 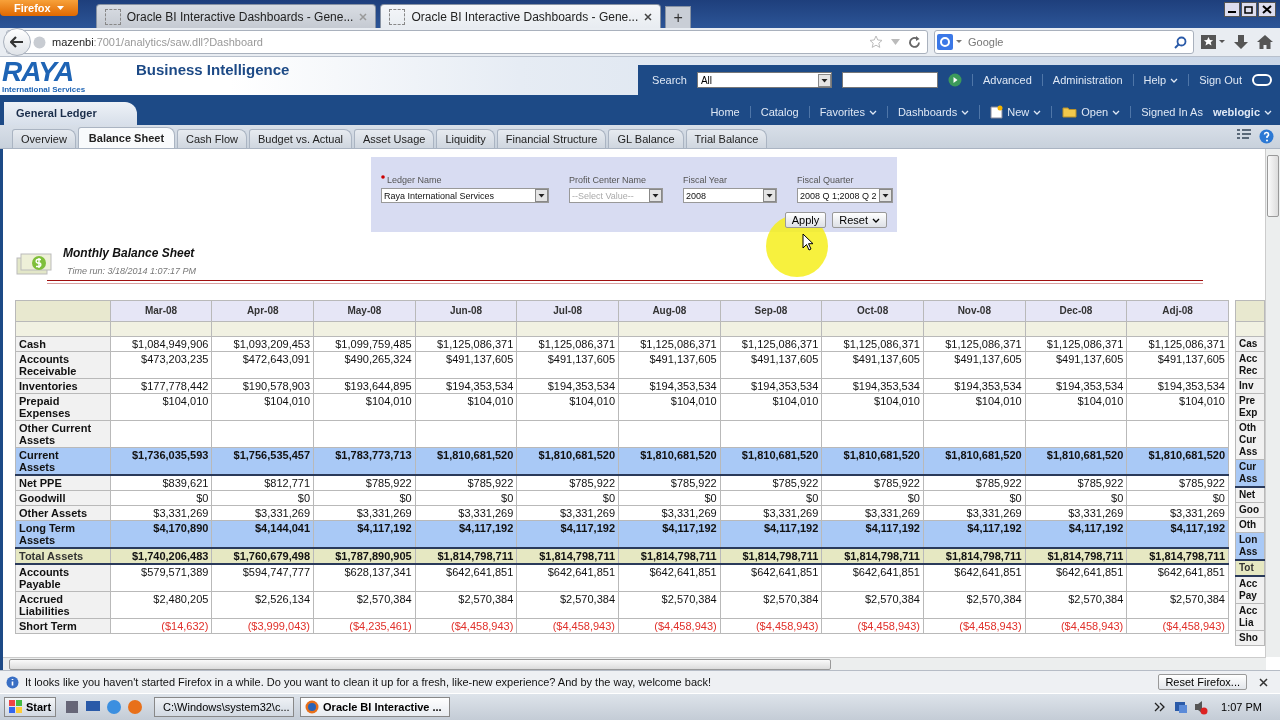 What do you see at coordinates (467, 42) in the screenshot?
I see `address-bar: mazenbi:7001/analytics/saw.dll?Dashboard` at bounding box center [467, 42].